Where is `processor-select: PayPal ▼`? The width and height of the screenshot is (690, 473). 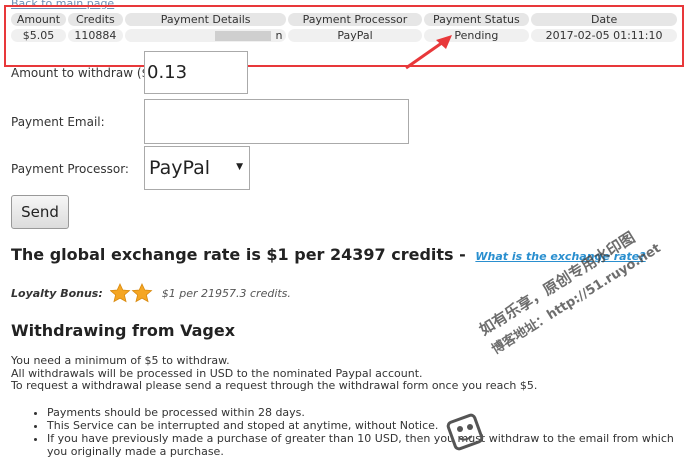 processor-select: PayPal ▼ is located at coordinates (197, 168).